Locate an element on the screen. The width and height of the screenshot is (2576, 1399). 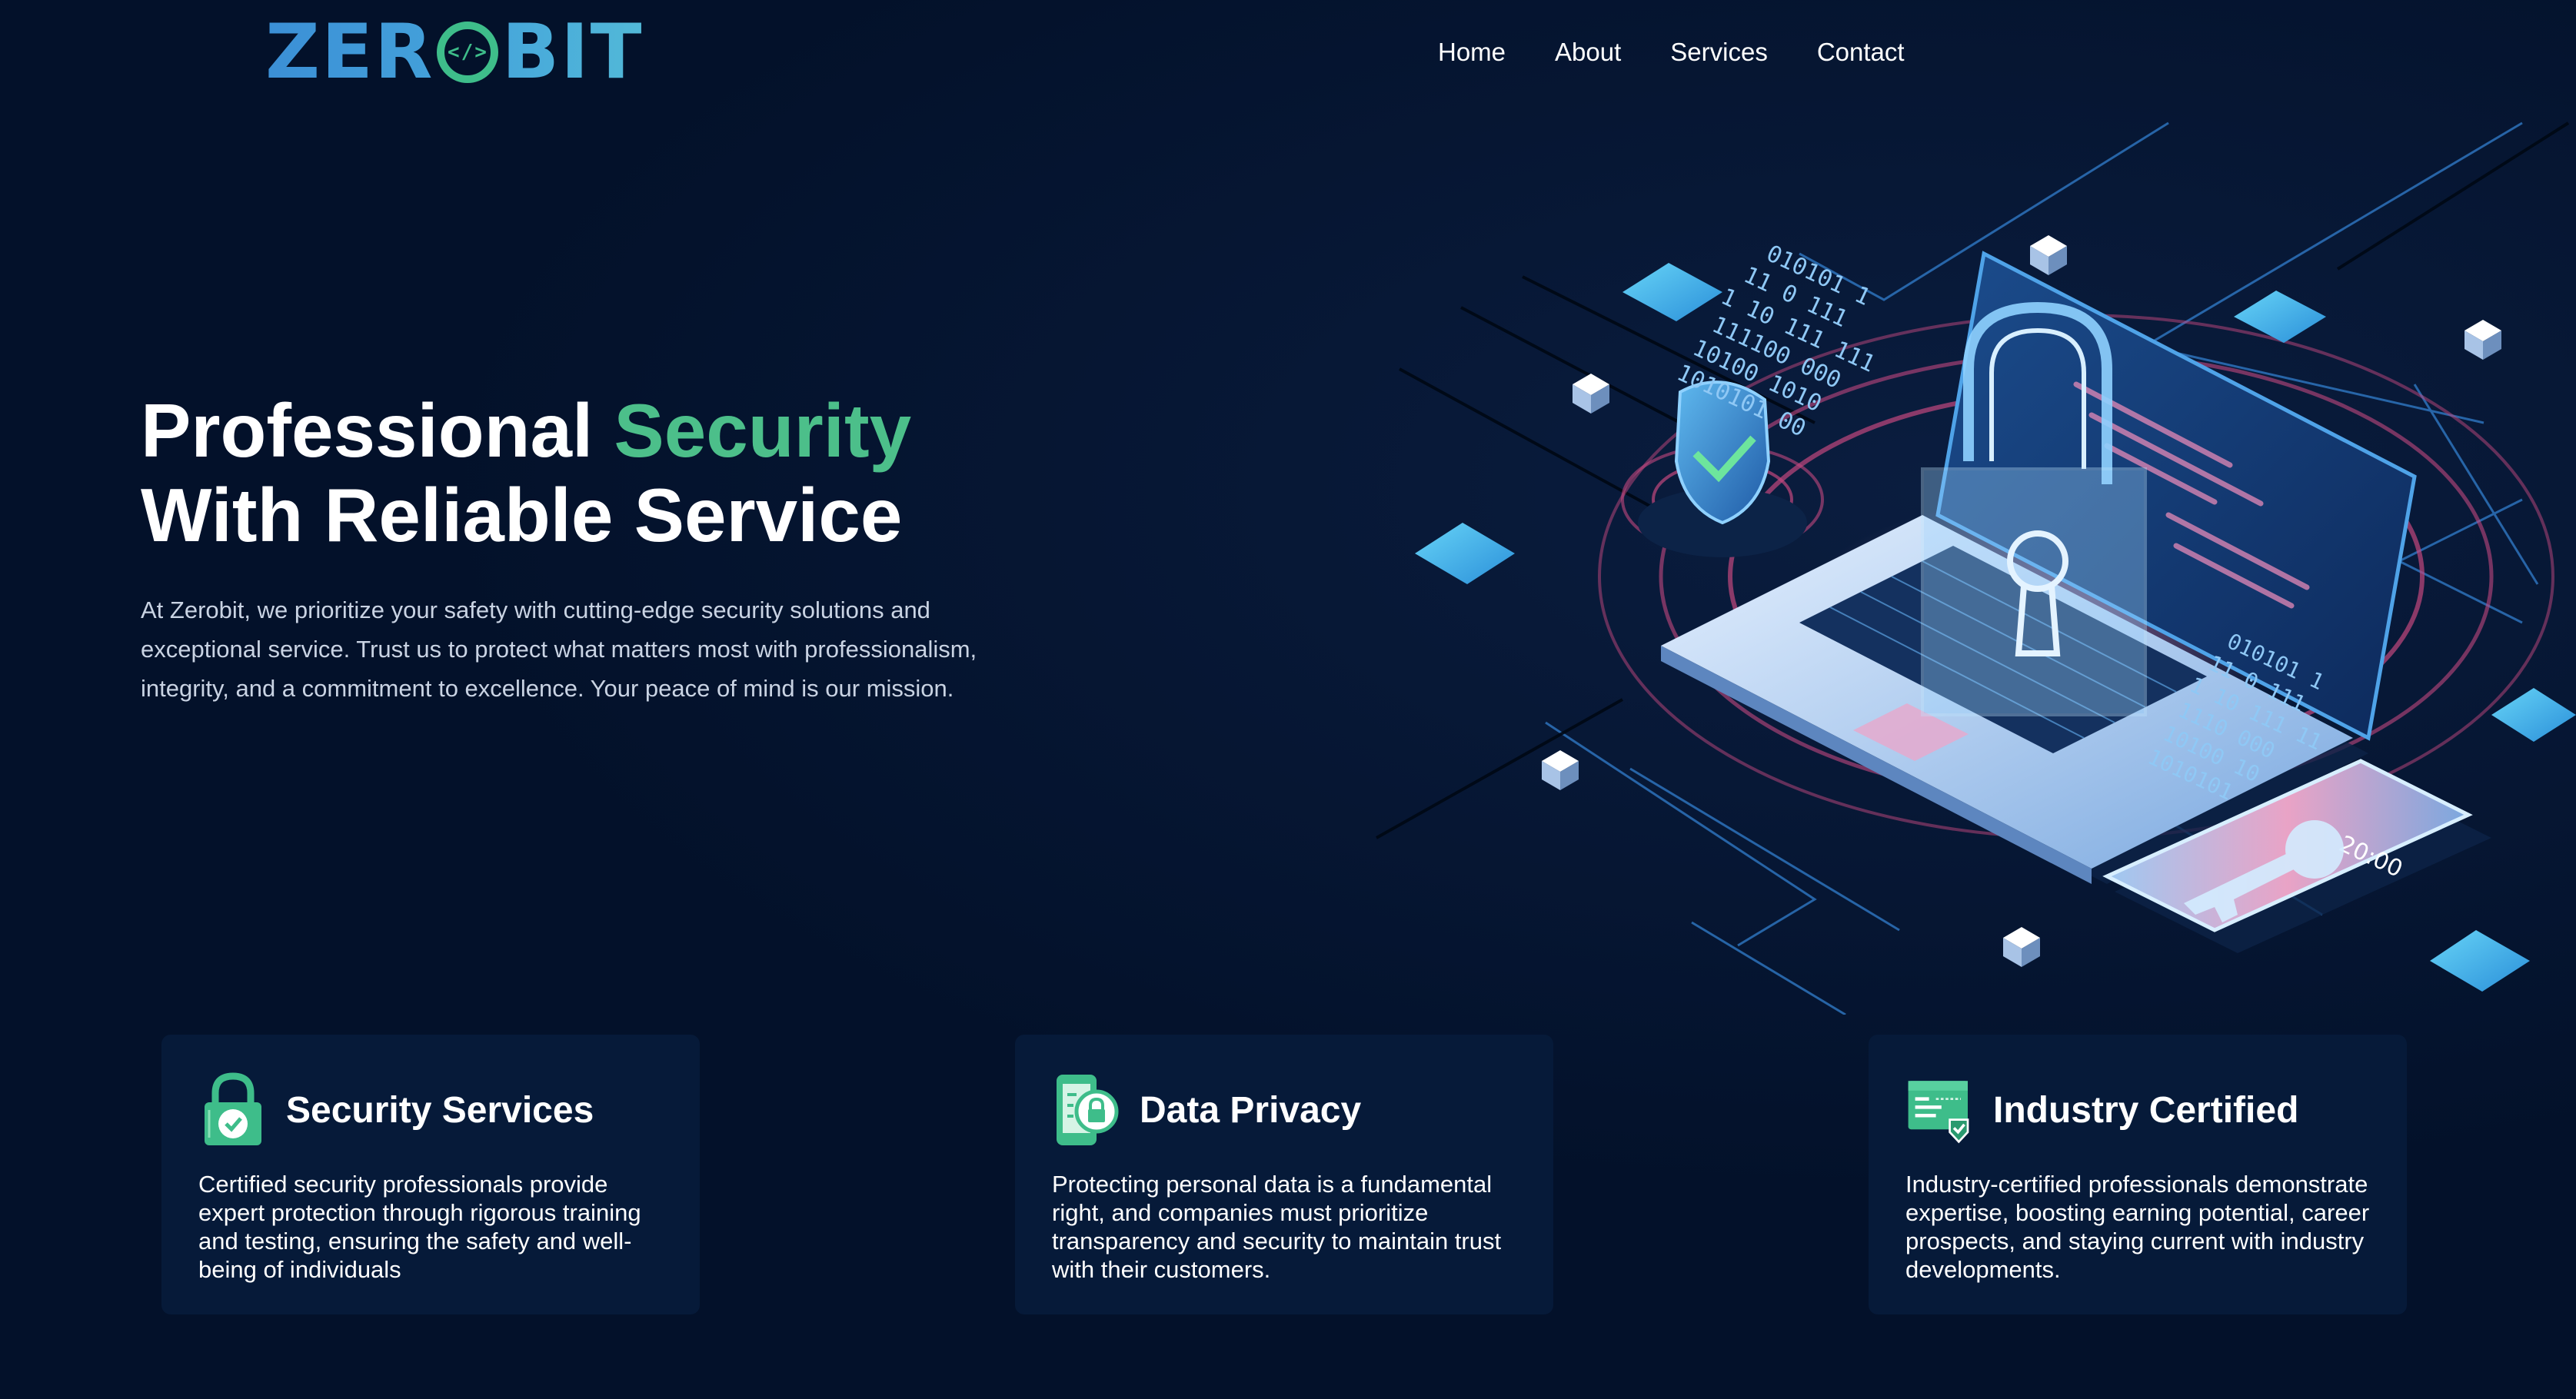
certificate-icon is located at coordinates (1938, 1112).